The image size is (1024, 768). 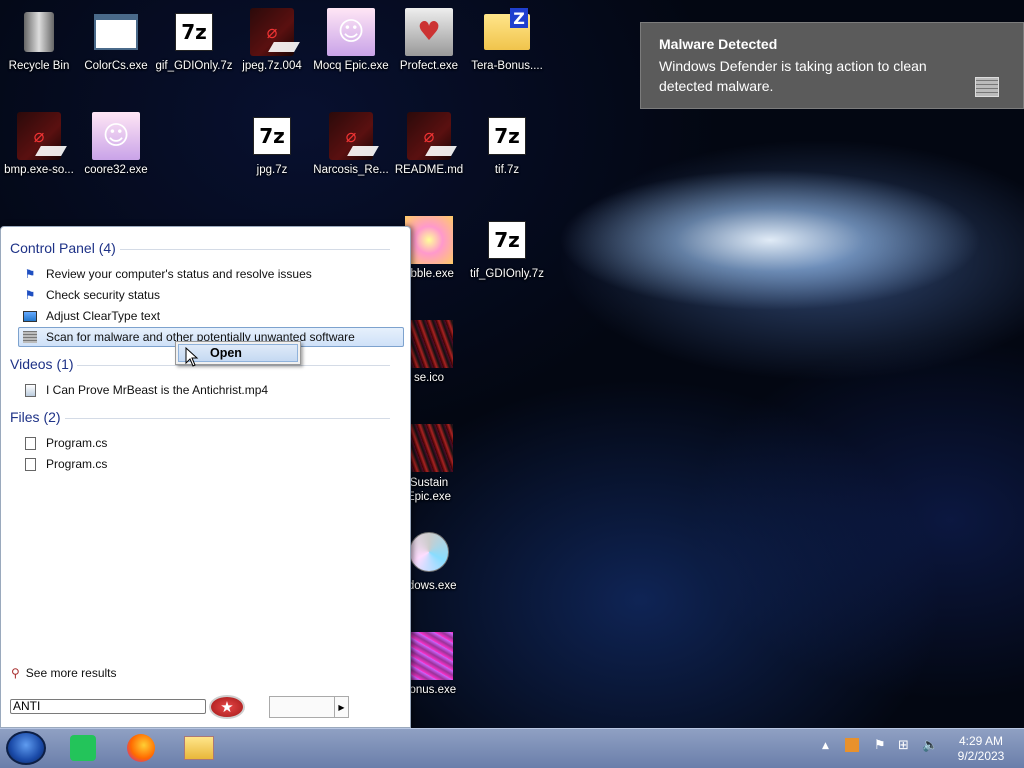 What do you see at coordinates (103, 316) in the screenshot?
I see `result-label: Adjust ClearType text` at bounding box center [103, 316].